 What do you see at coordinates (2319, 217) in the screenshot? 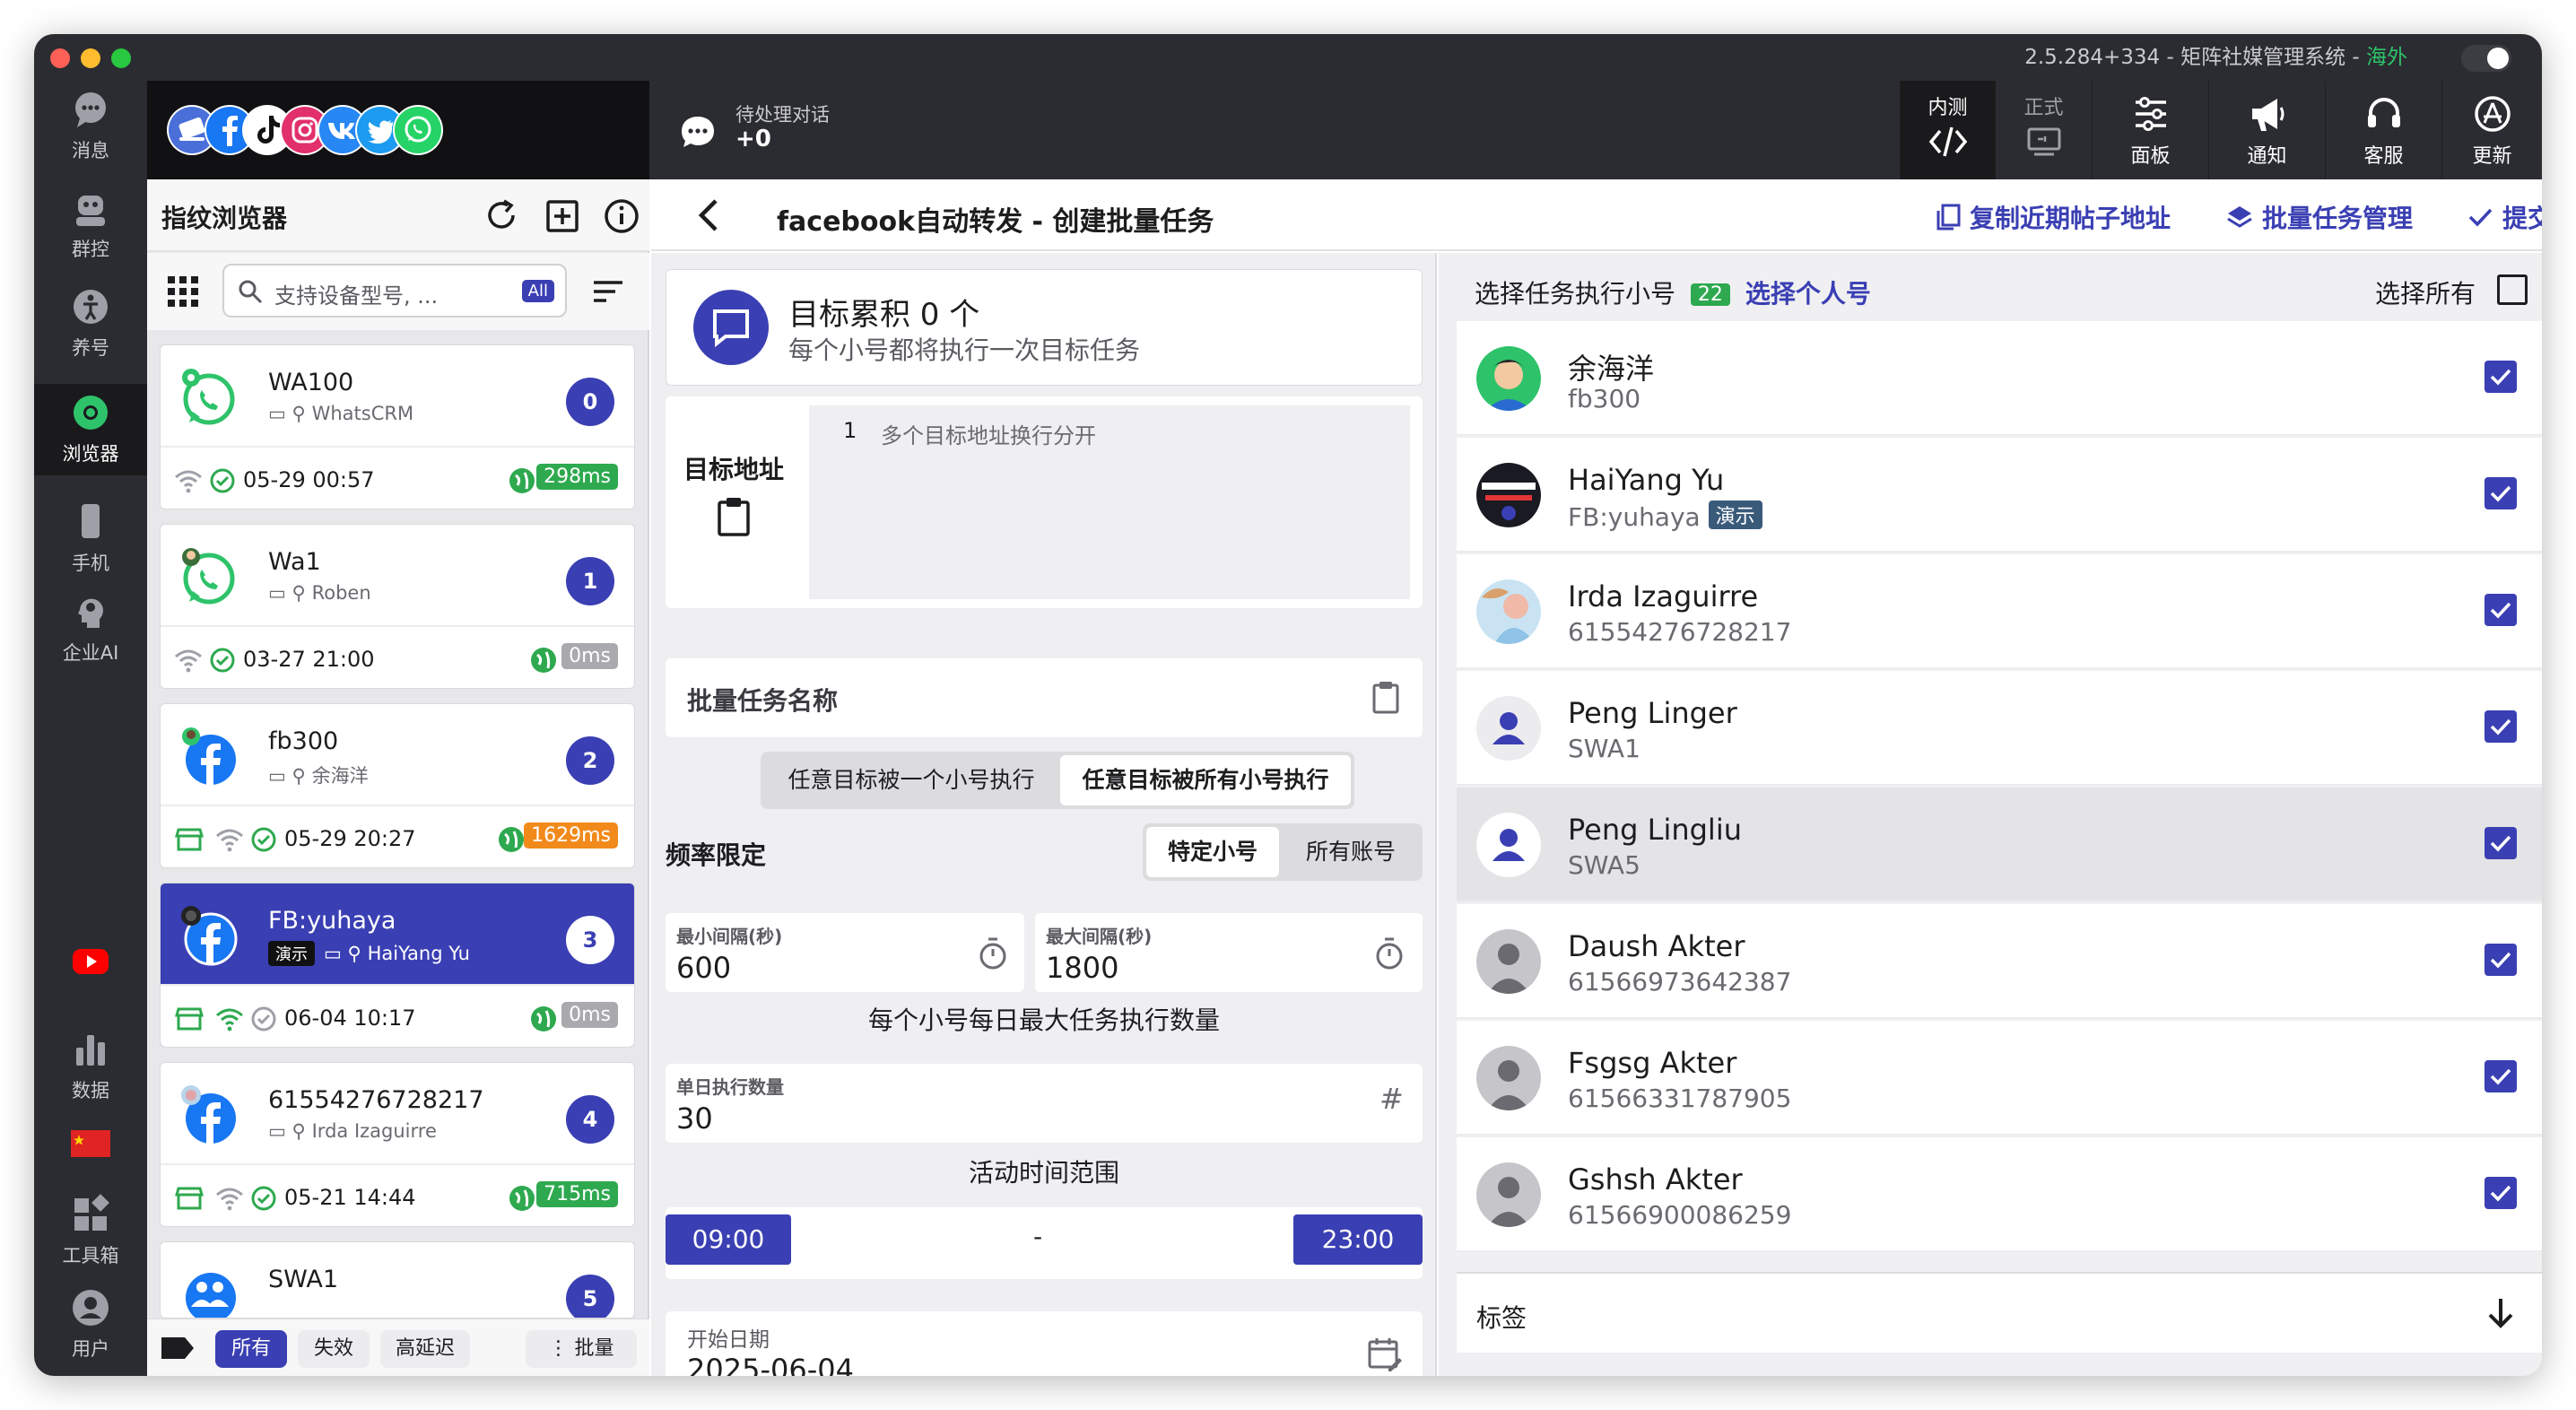
I see `batch-task-manage-button: 批量任务管理` at bounding box center [2319, 217].